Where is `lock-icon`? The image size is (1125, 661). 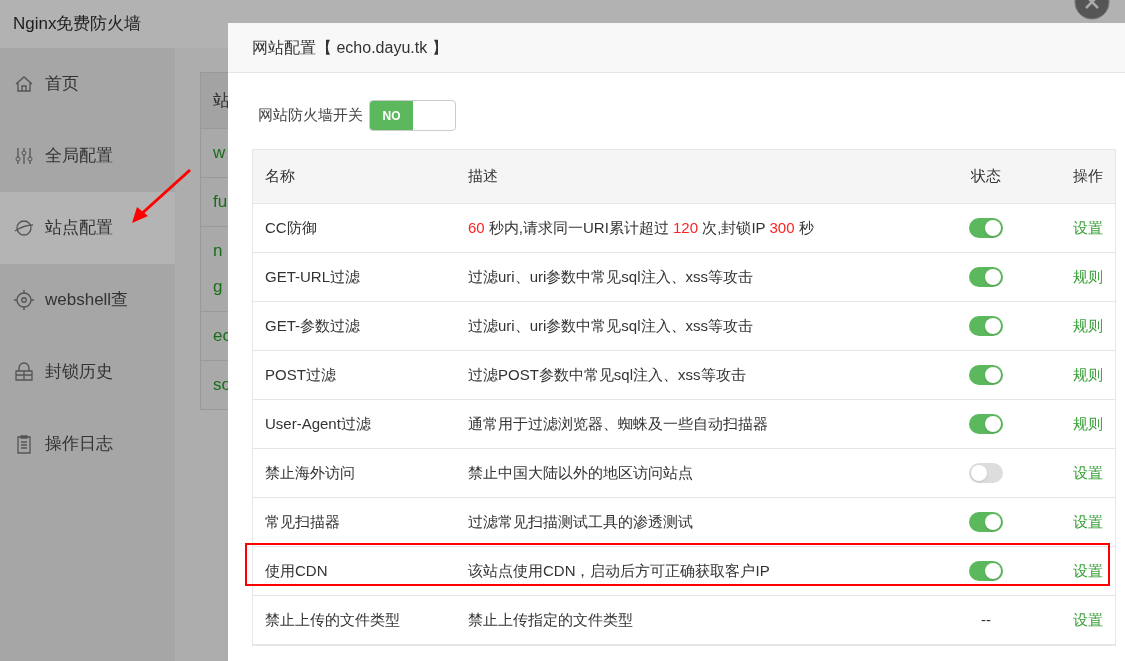 lock-icon is located at coordinates (24, 372).